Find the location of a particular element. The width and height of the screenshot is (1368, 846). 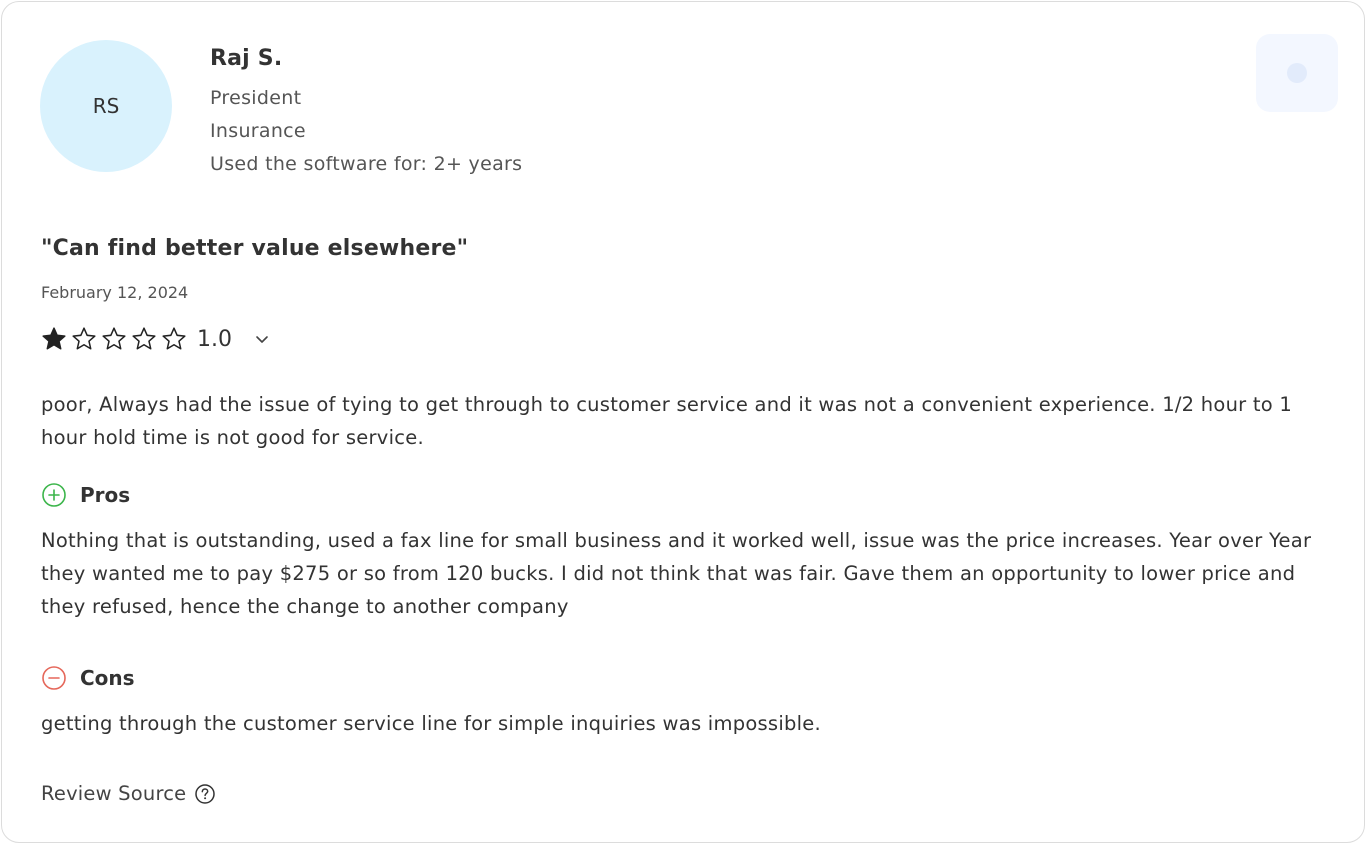

review-date: February 12, 2024 is located at coordinates (115, 292).